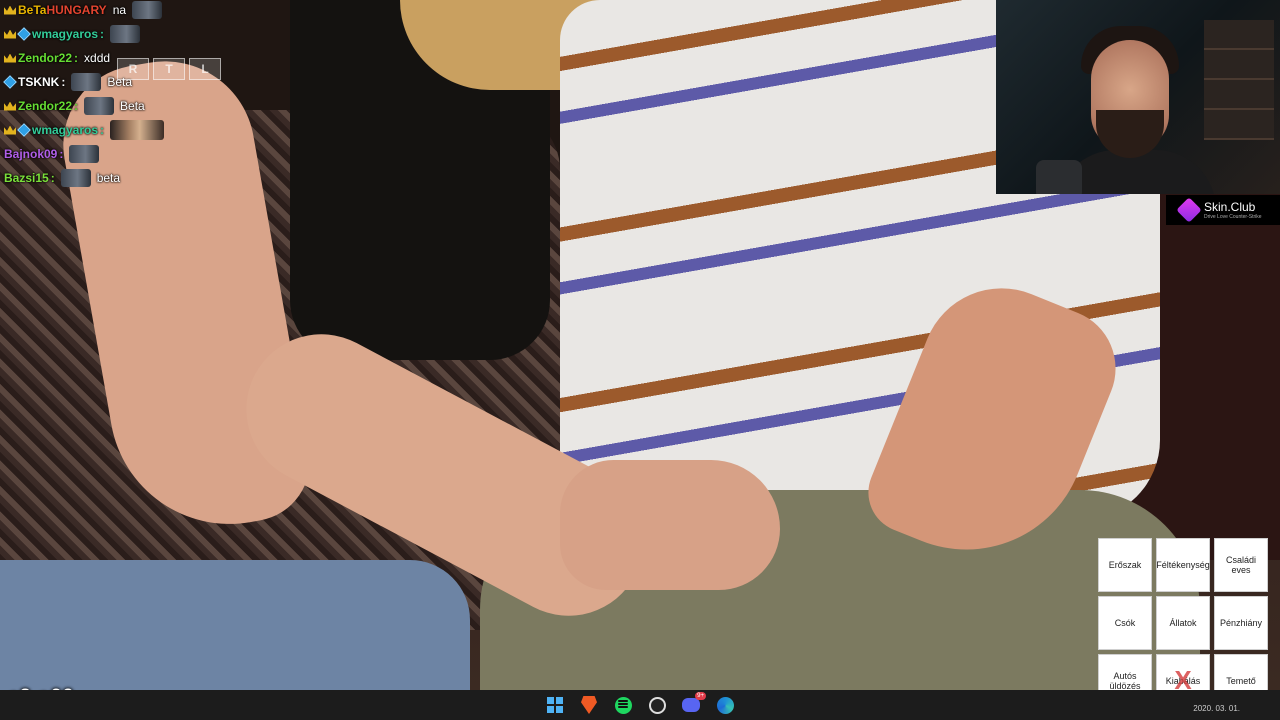 This screenshot has height=720, width=1280. I want to click on windows-start-icon, so click(555, 705).